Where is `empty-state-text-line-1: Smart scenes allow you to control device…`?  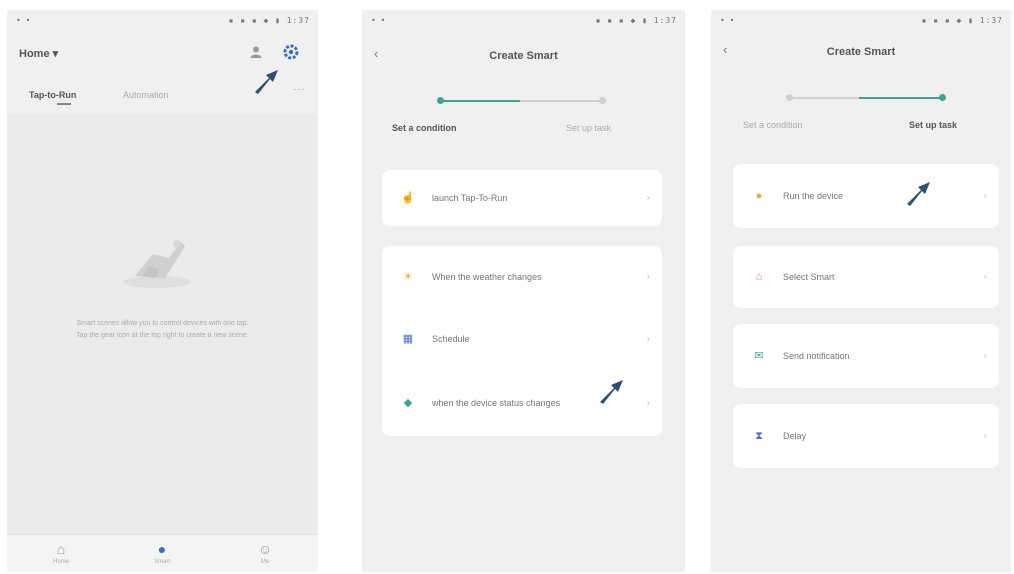 empty-state-text-line-1: Smart scenes allow you to control device… is located at coordinates (162, 323).